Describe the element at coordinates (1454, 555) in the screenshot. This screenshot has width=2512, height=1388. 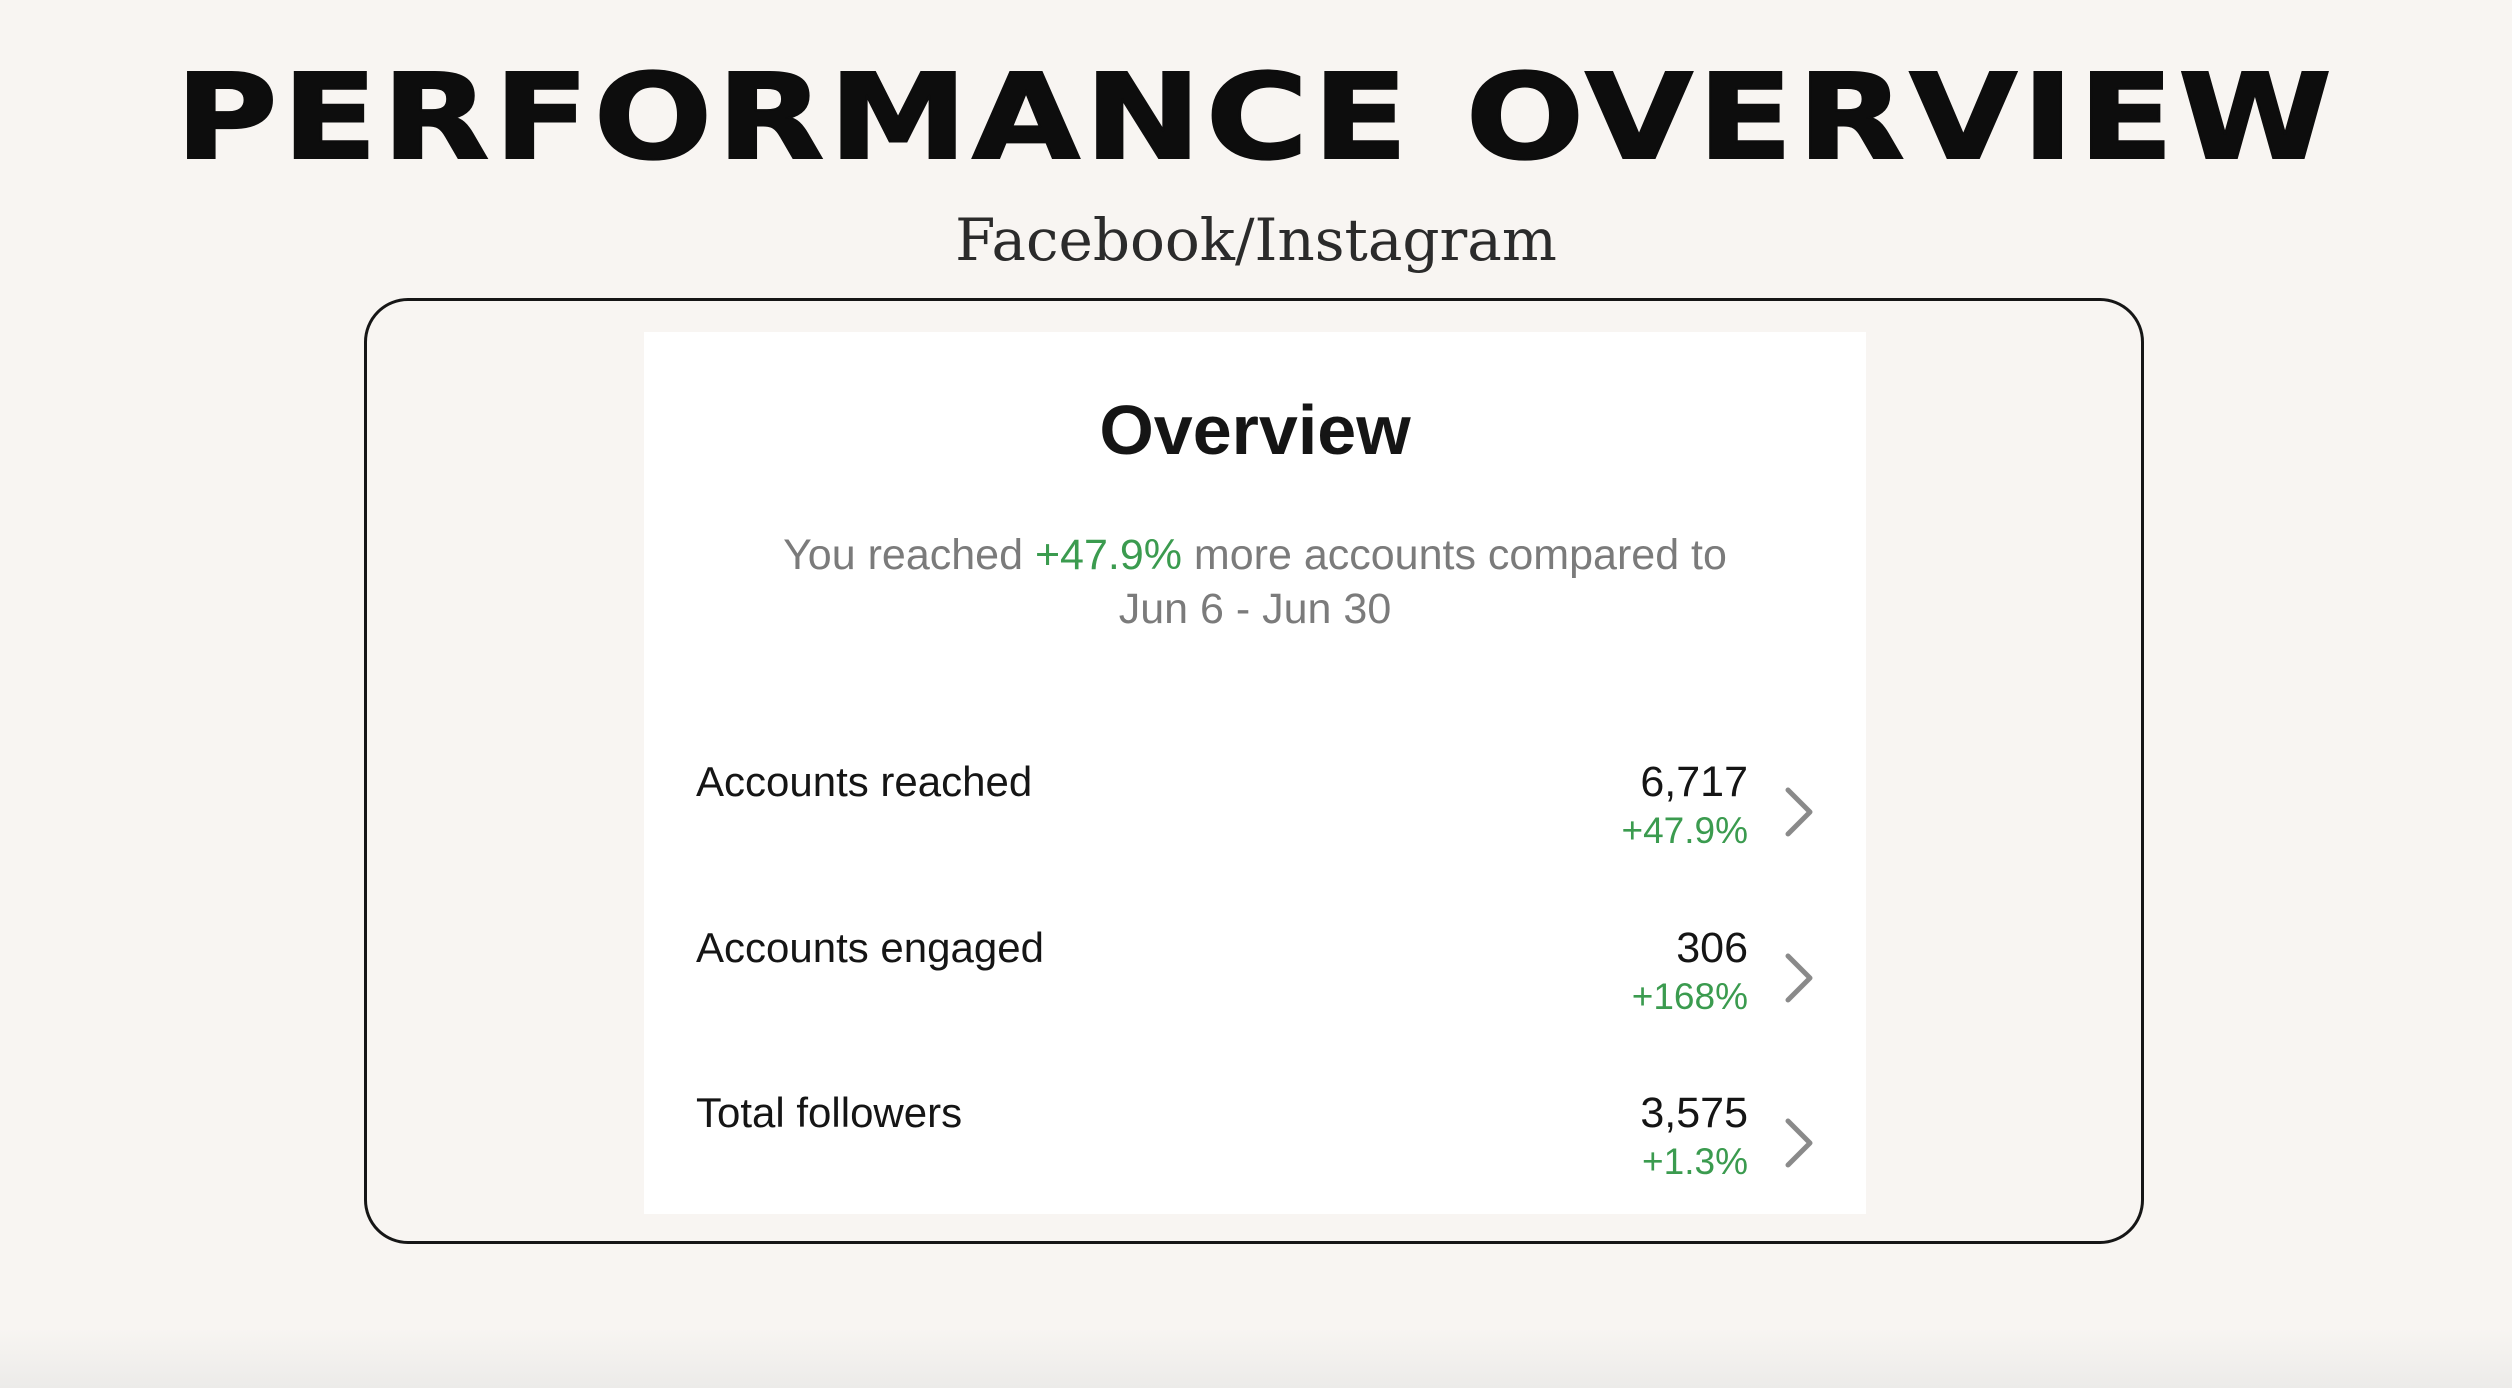
I see `summary-suffix: more accounts compared to` at that location.